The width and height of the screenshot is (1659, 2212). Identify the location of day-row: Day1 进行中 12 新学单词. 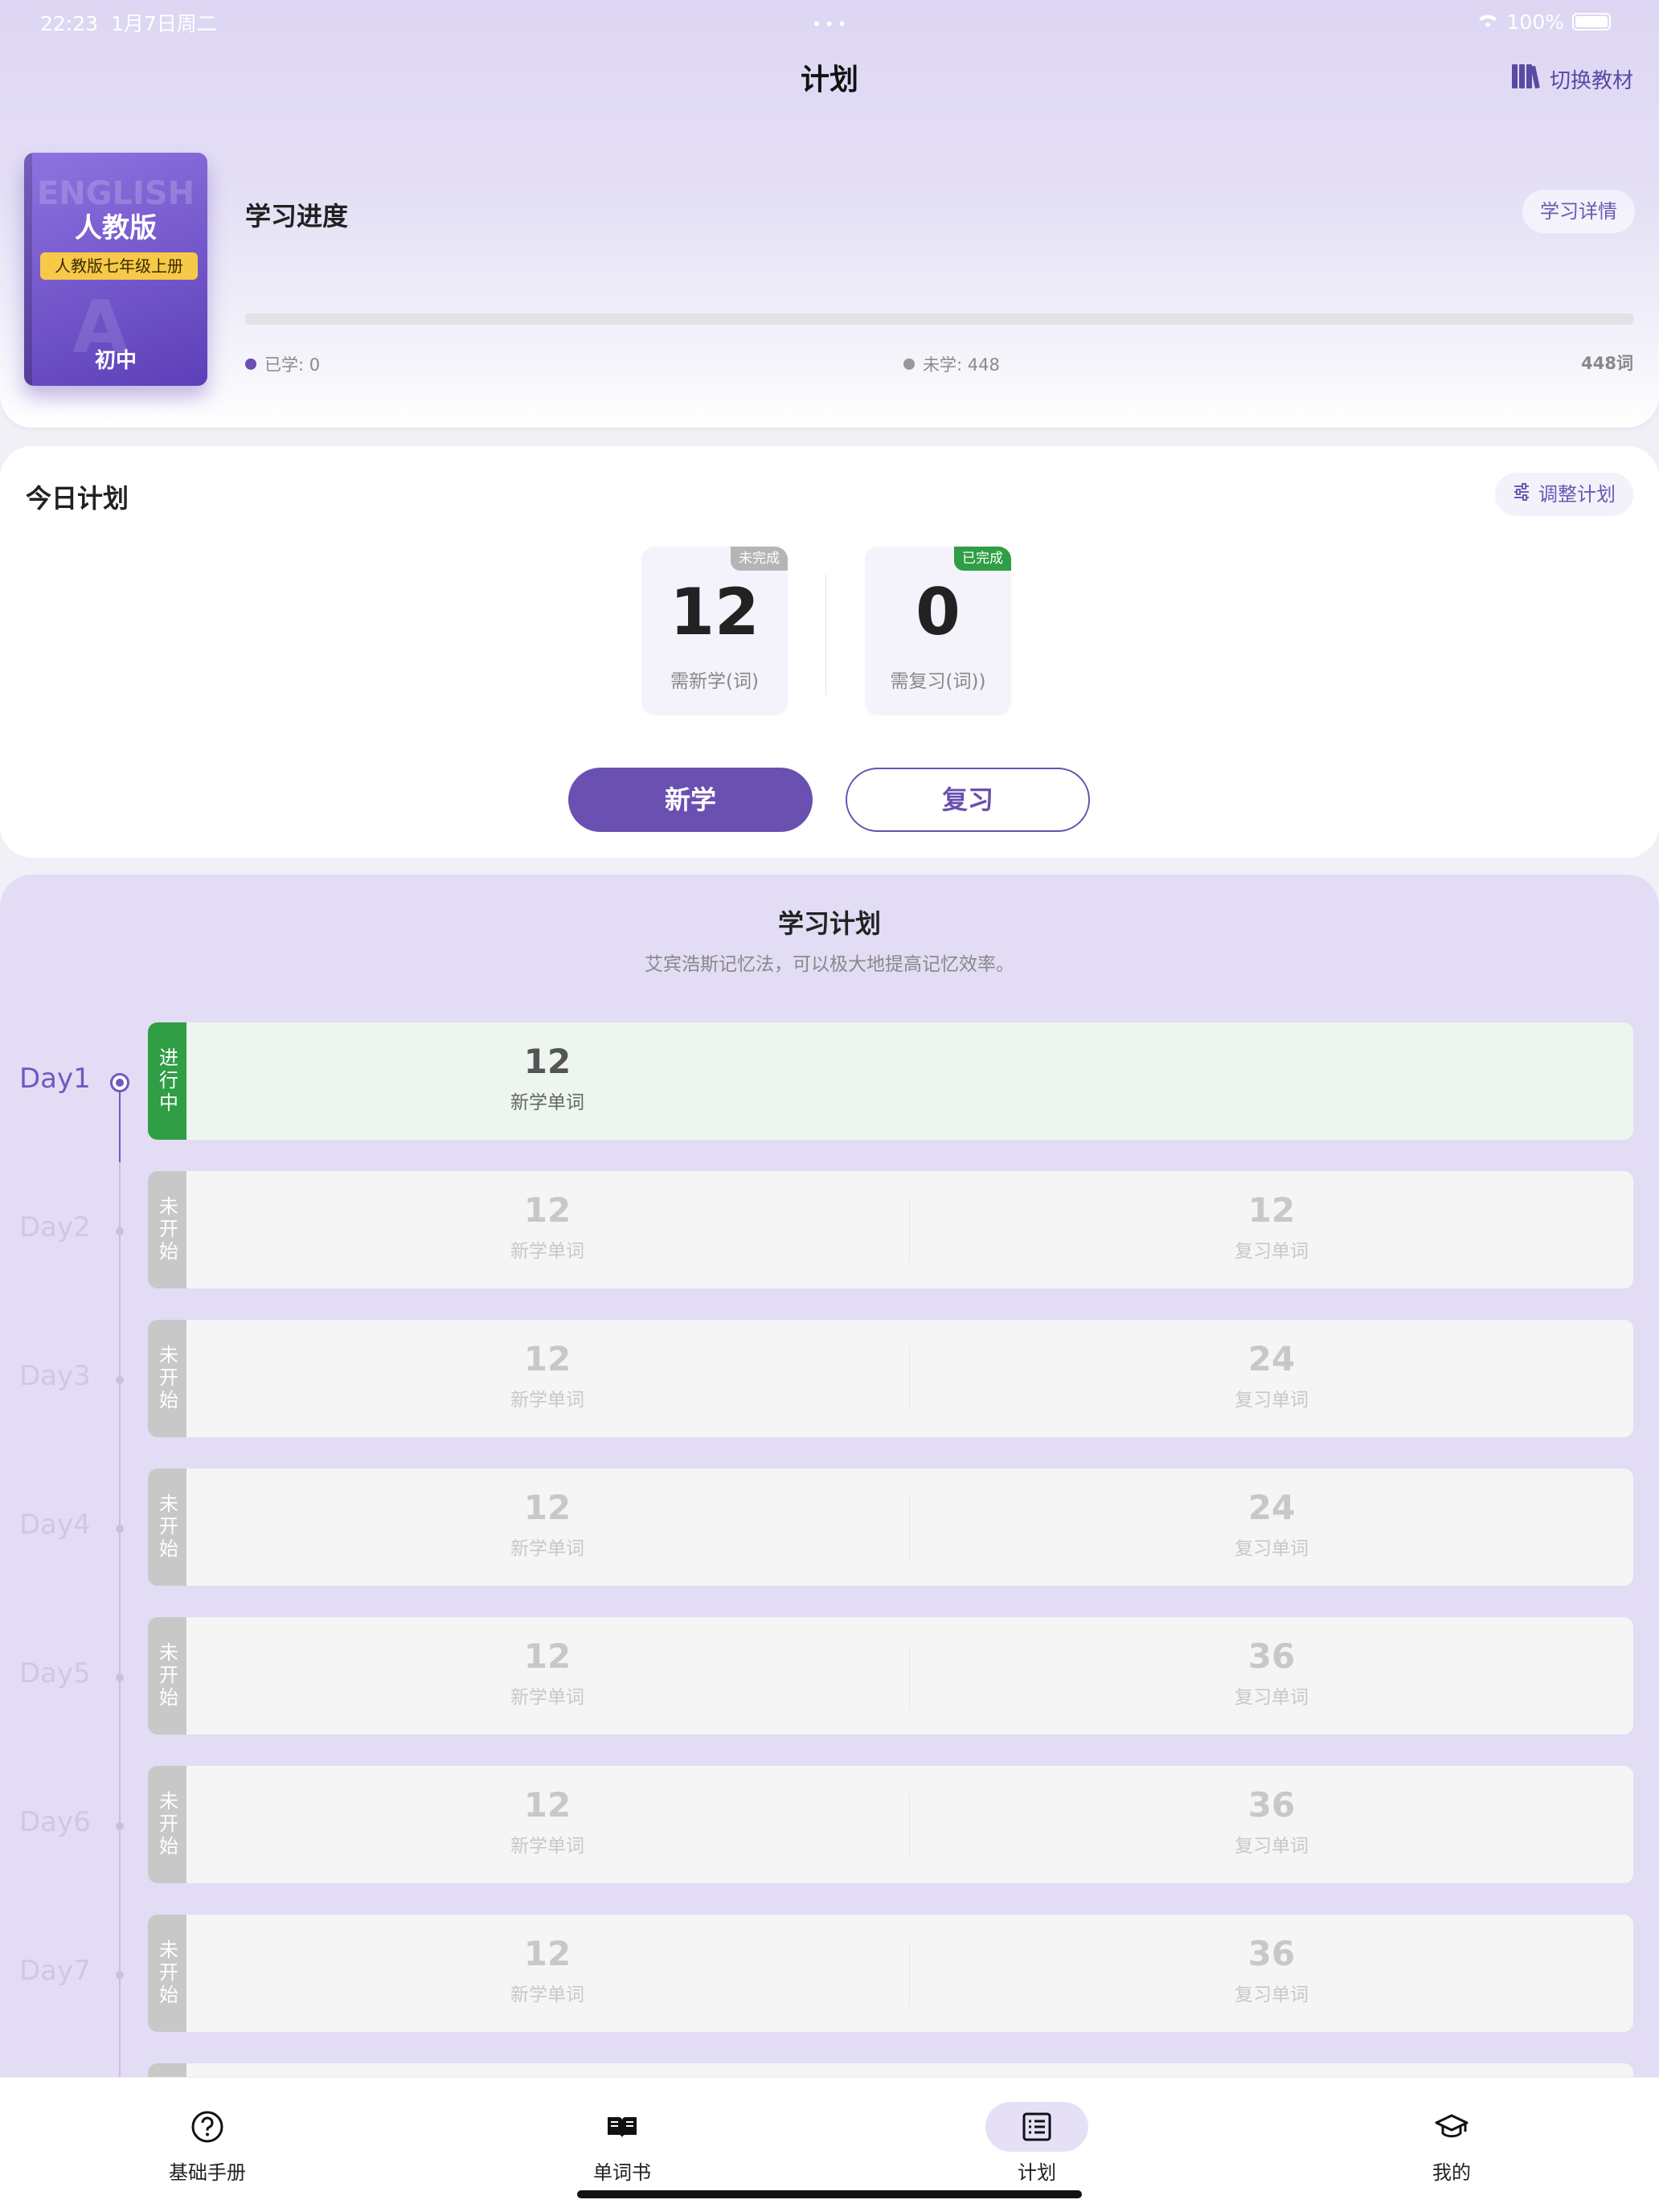
(829, 1081).